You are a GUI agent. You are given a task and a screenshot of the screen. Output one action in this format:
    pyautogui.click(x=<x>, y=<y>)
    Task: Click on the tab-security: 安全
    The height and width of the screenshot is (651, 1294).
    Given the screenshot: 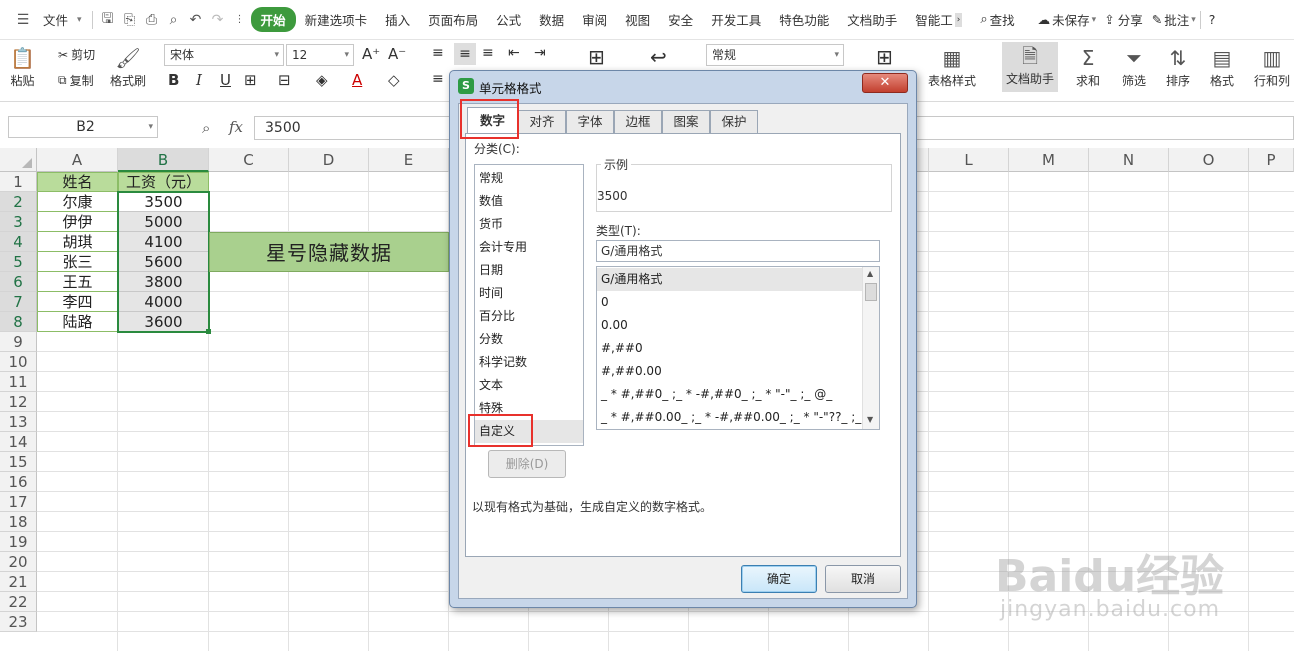 What is the action you would take?
    pyautogui.click(x=680, y=19)
    